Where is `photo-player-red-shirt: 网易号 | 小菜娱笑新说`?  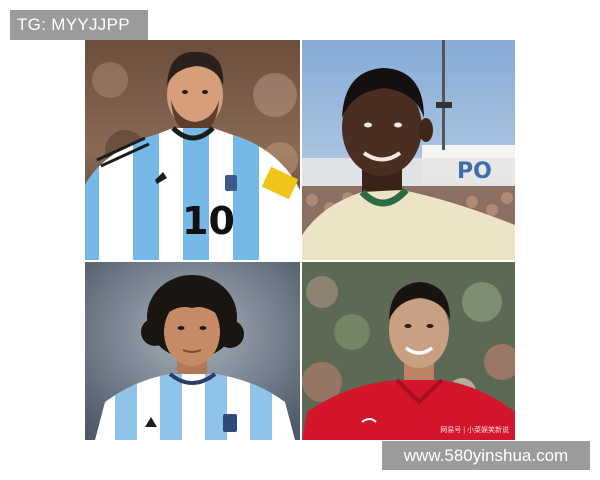 photo-player-red-shirt: 网易号 | 小菜娱笑新说 is located at coordinates (408, 351).